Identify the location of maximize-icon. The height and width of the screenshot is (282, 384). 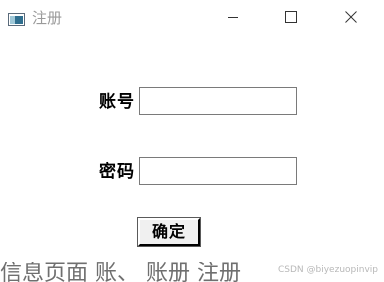
(291, 17).